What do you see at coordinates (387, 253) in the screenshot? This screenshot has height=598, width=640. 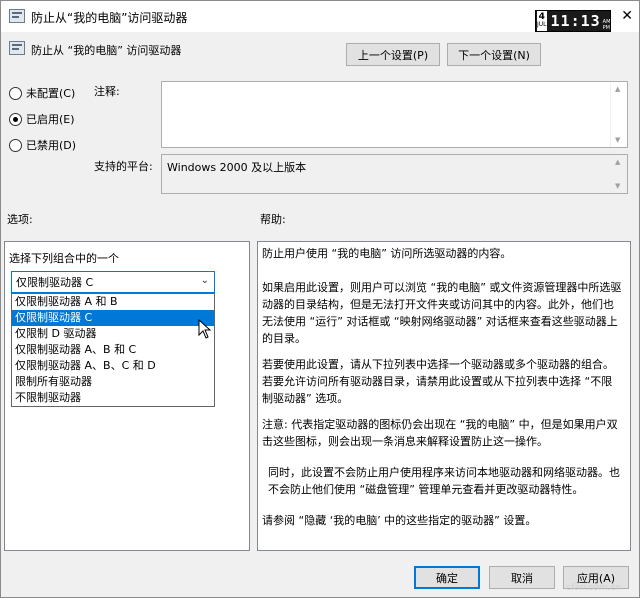 I see `help-paragraph: 防止用户使用 “我的电脑” 访问所选驱动器的内容。` at bounding box center [387, 253].